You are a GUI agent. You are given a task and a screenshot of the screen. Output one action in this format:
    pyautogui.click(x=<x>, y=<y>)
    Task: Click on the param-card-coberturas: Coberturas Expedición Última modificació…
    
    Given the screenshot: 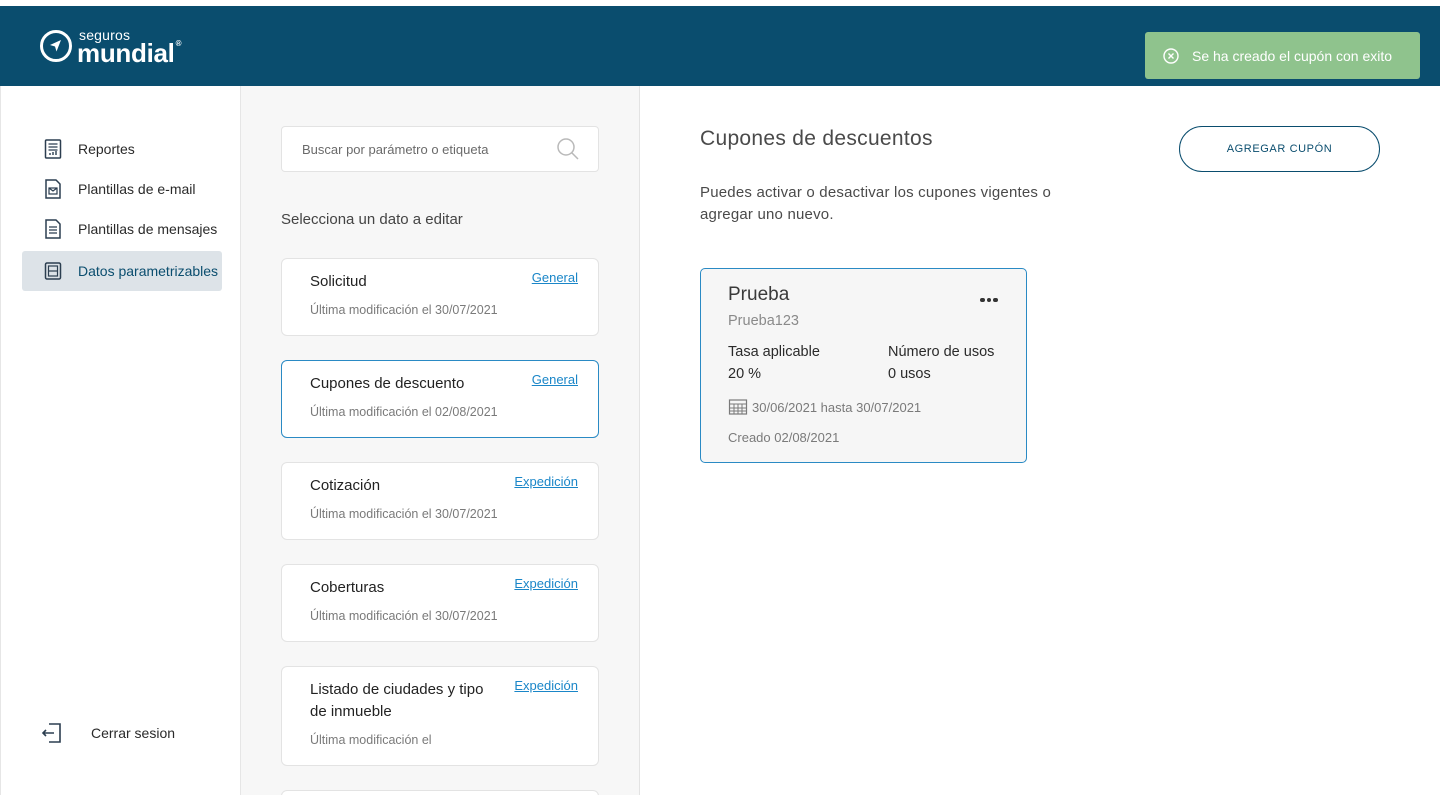 What is the action you would take?
    pyautogui.click(x=440, y=603)
    